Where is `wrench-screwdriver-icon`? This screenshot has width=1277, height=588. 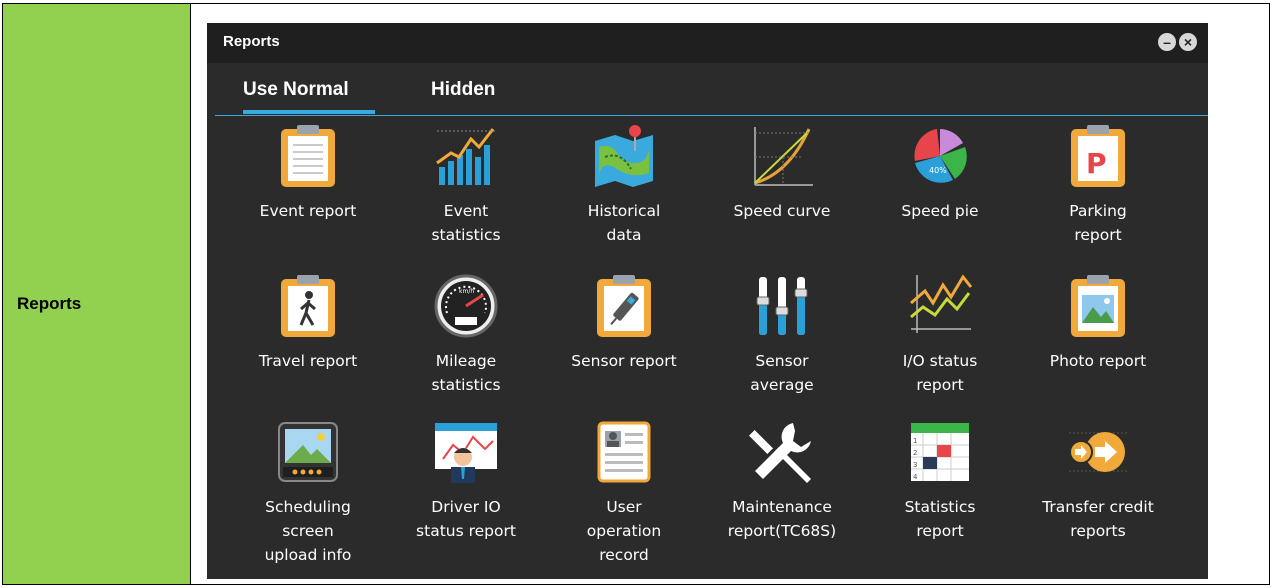
wrench-screwdriver-icon is located at coordinates (782, 452).